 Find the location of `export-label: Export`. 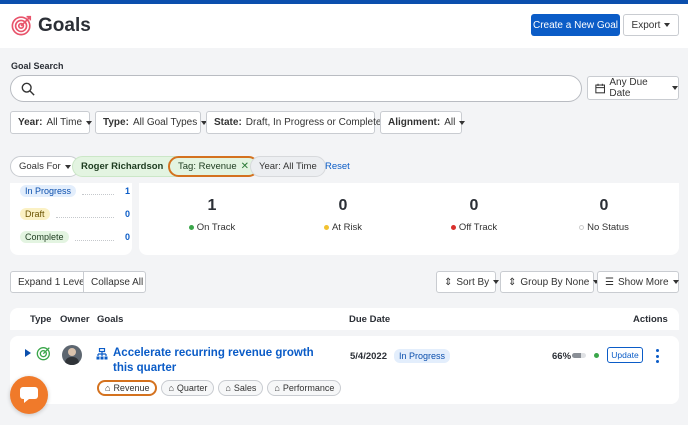

export-label: Export is located at coordinates (646, 25).